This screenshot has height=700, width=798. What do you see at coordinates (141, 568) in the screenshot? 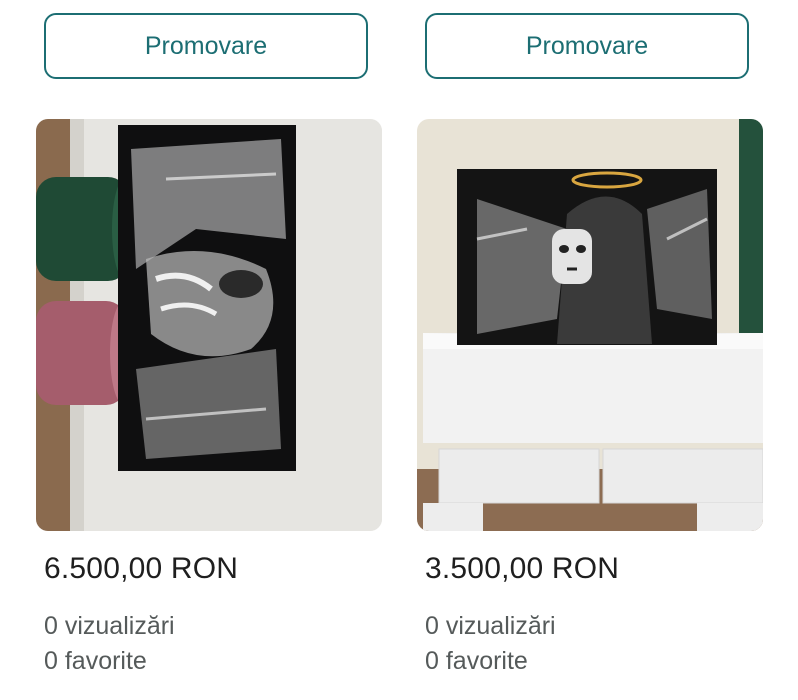
I see `listing-price: 6.500,00 RON` at bounding box center [141, 568].